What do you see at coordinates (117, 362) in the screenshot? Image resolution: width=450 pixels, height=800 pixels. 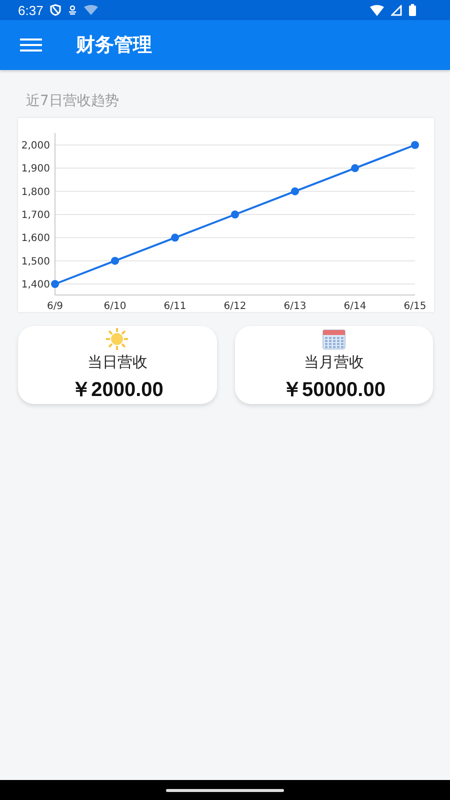 I see `card-label: 当日营收` at bounding box center [117, 362].